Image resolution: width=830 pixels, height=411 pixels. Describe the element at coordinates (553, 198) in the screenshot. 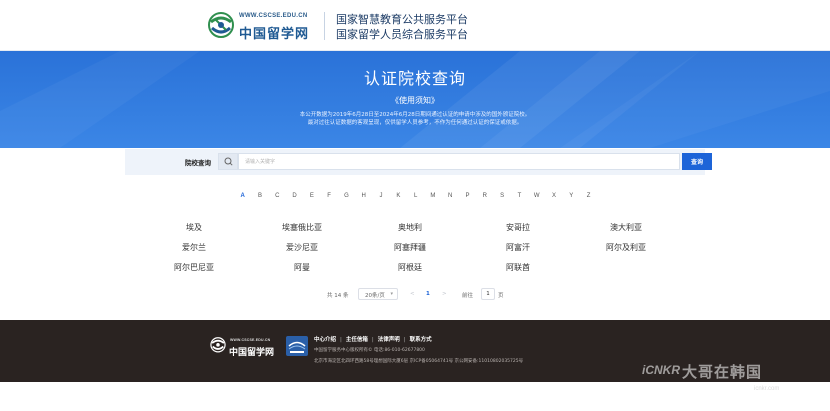

I see `alphabet-letter-x: X` at that location.